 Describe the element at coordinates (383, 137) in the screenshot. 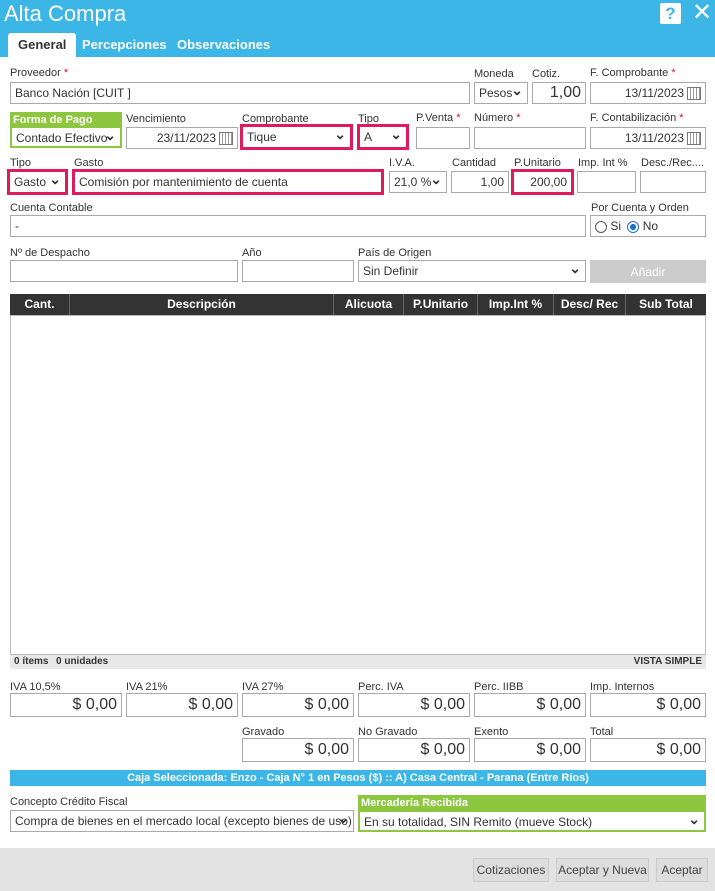

I see `tipo-select: A` at that location.